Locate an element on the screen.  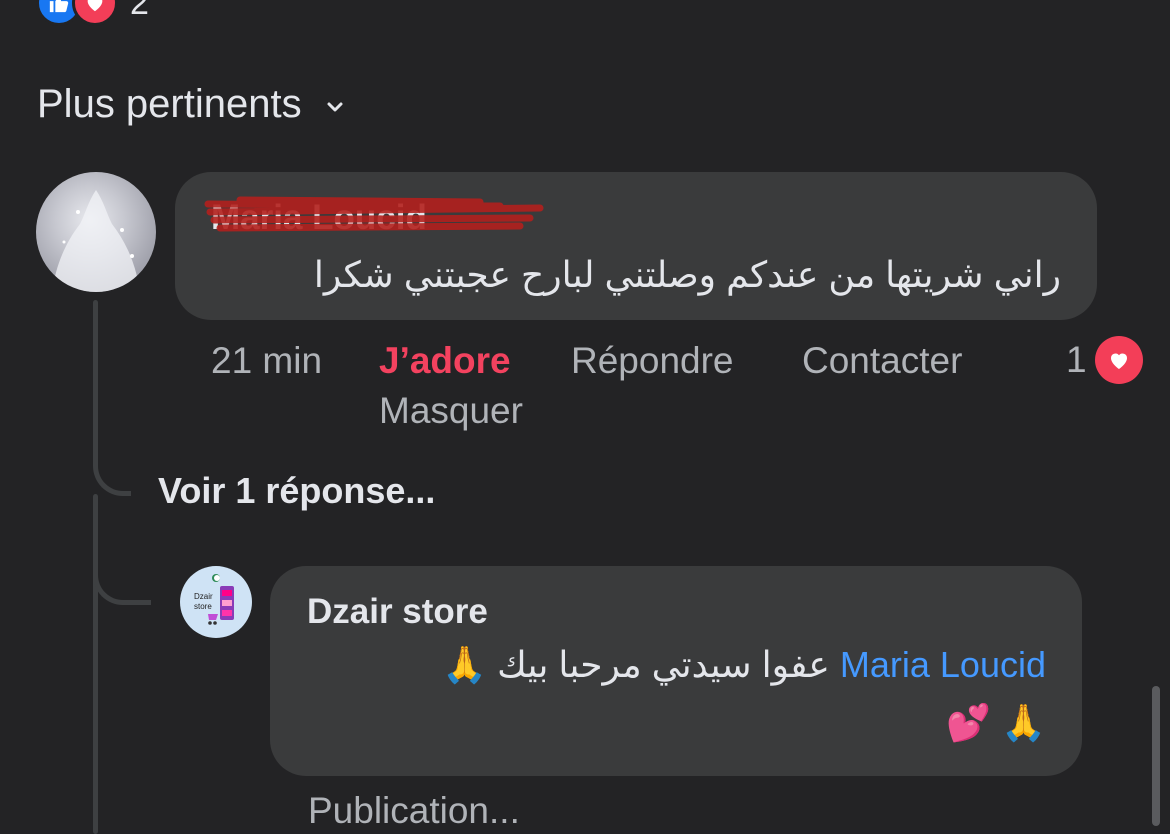
sort-label: Plus pertinents is located at coordinates (169, 104).